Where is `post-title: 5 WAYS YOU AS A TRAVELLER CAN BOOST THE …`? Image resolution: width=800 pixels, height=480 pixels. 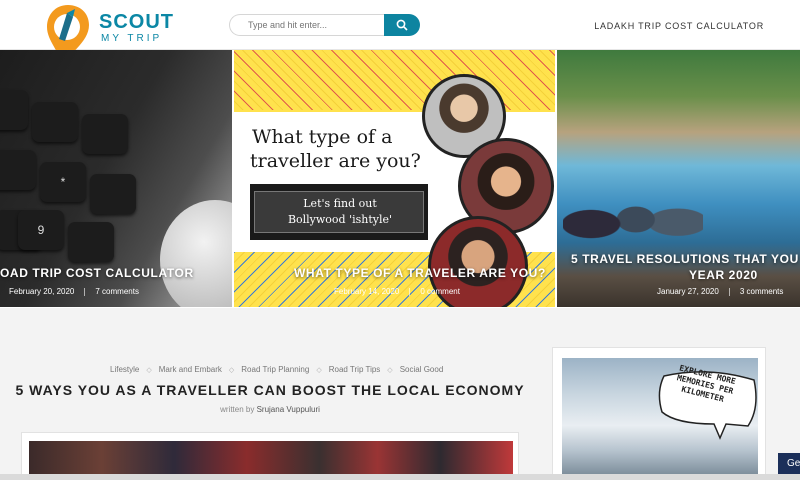 post-title: 5 WAYS YOU AS A TRAVELLER CAN BOOST THE … is located at coordinates (270, 390).